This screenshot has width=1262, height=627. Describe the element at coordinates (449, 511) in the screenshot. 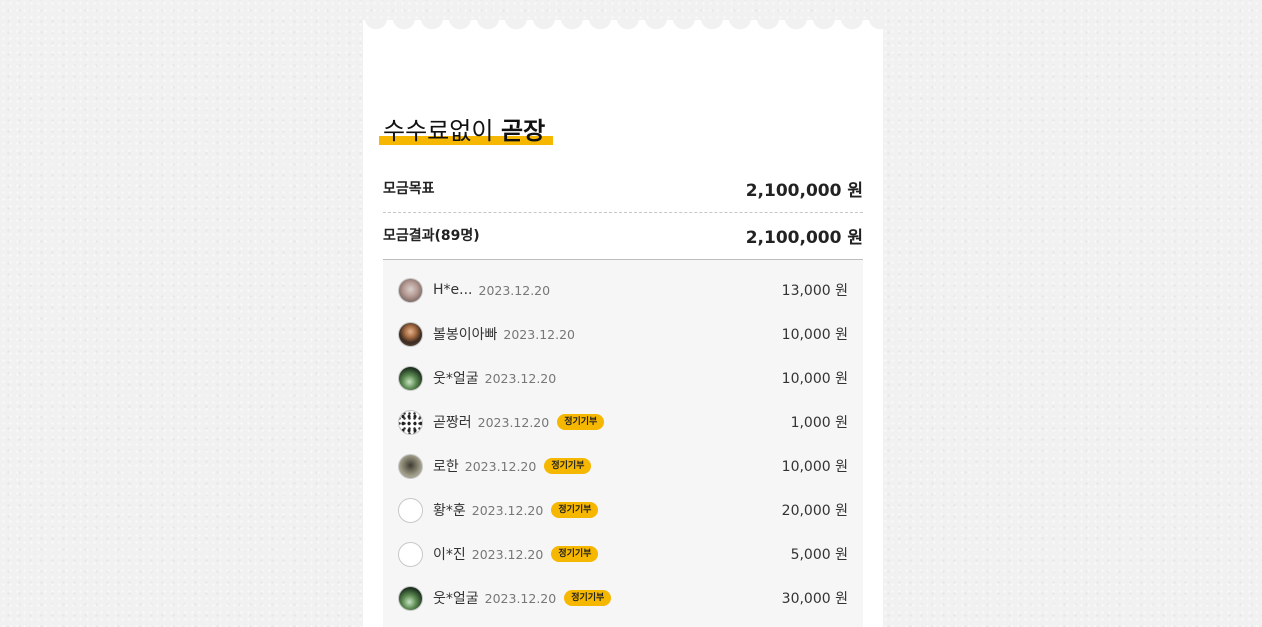

I see `donor-name: 황*훈` at that location.